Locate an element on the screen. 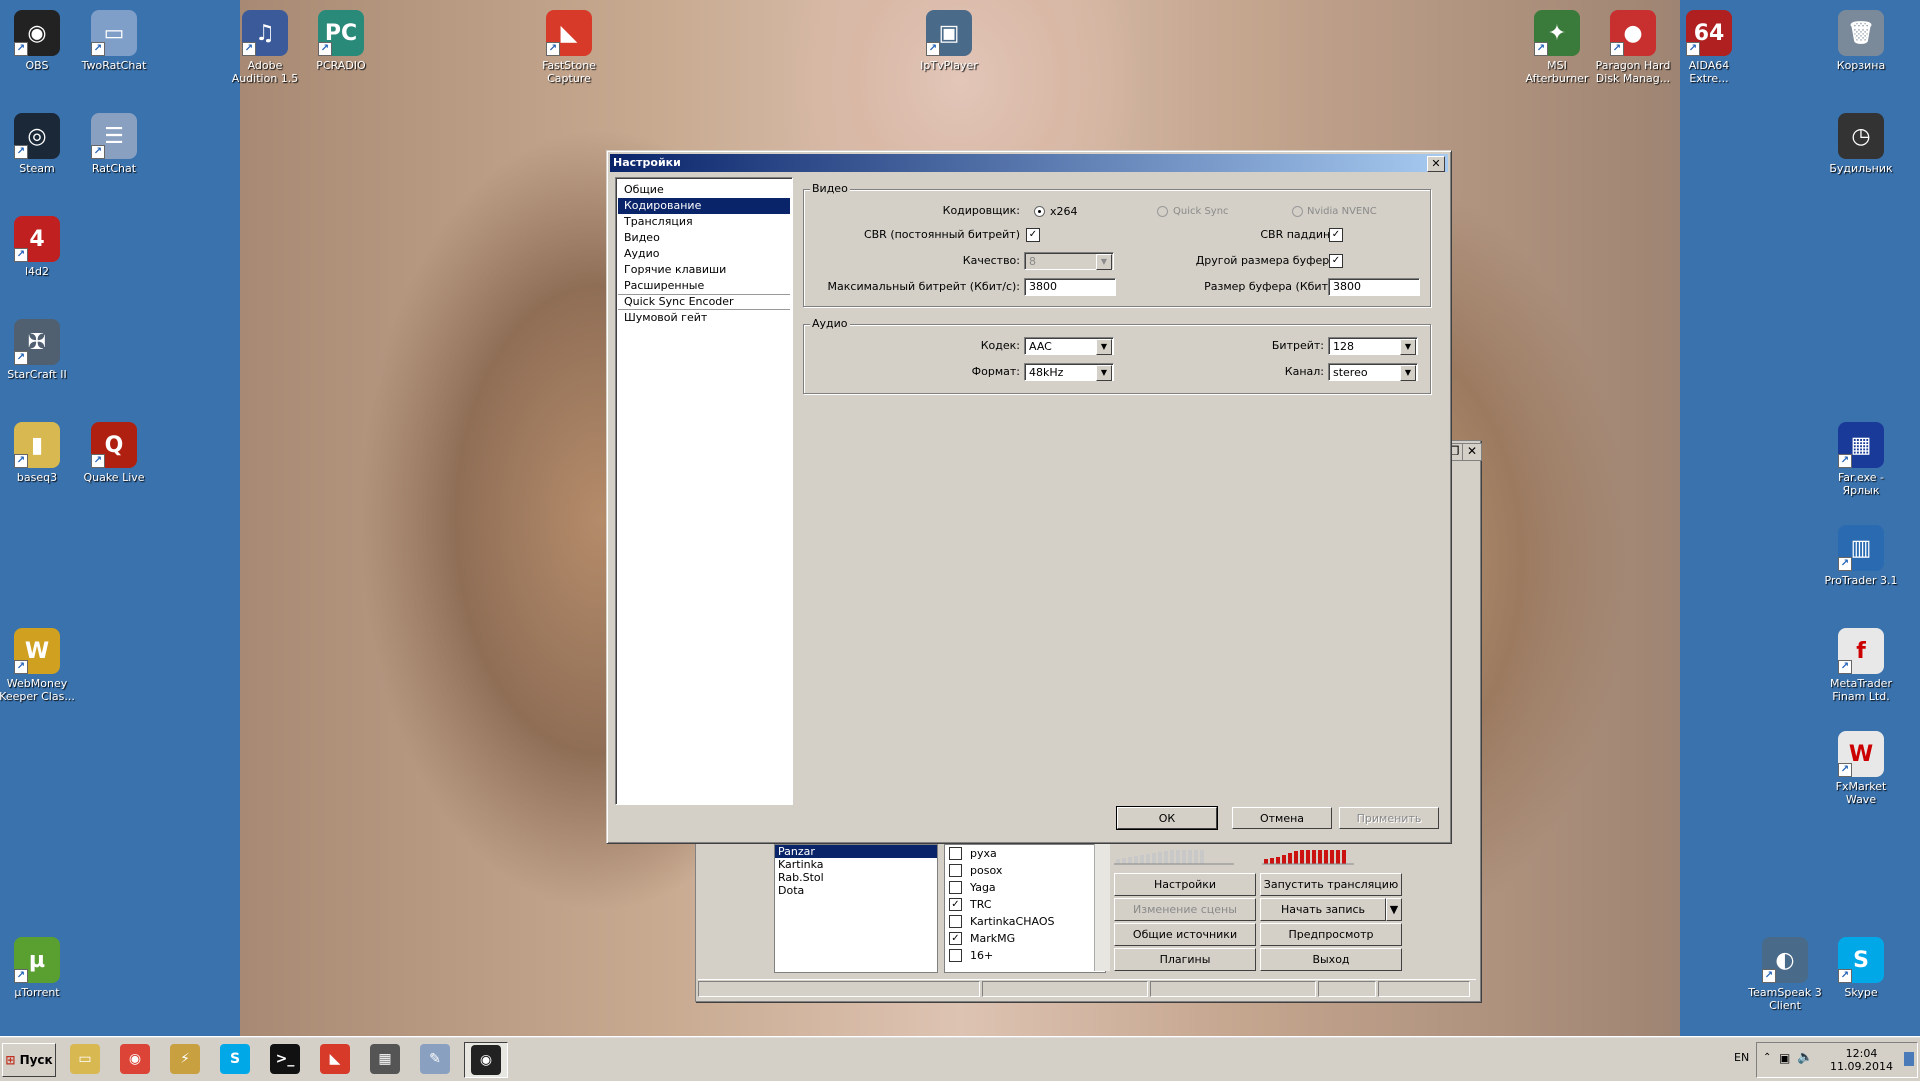  start-stream-button: Запустить трансляцию is located at coordinates (1331, 884).